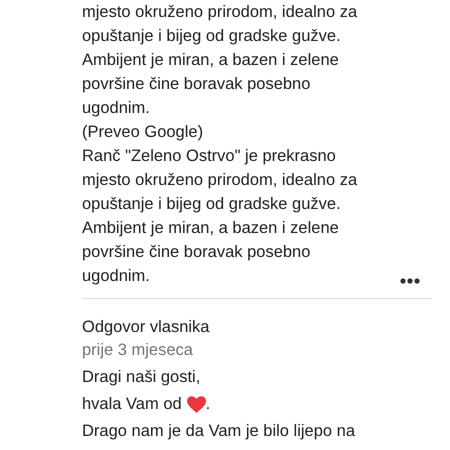 The image size is (450, 450). What do you see at coordinates (138, 350) in the screenshot?
I see `reply-time: prije 3 mjeseca` at bounding box center [138, 350].